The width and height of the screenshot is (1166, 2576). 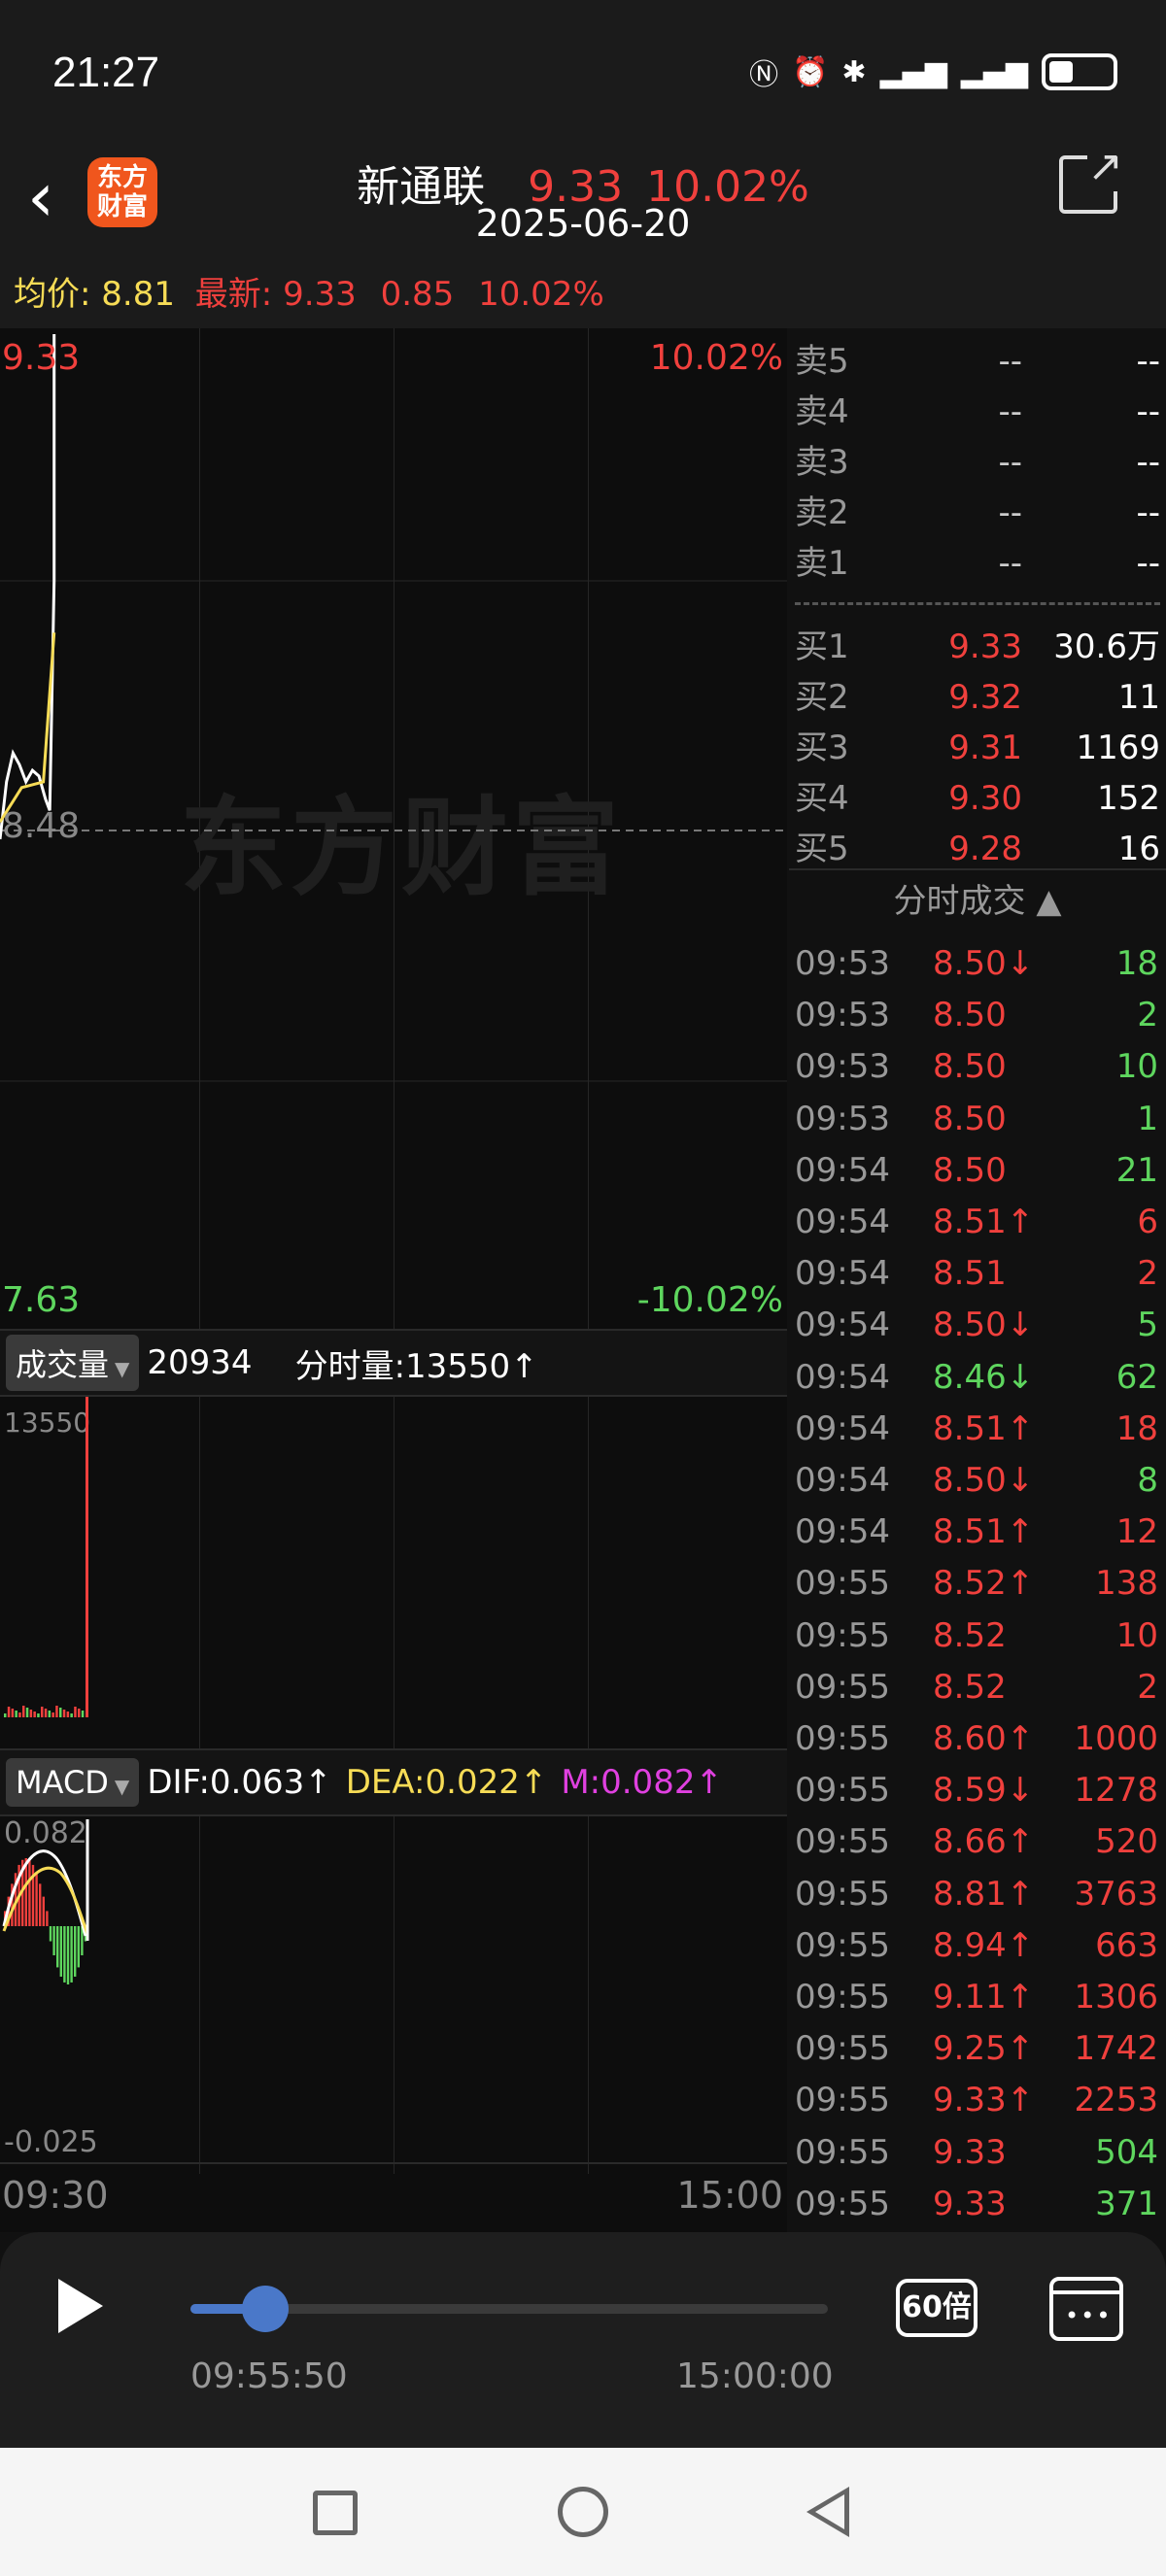 I want to click on speed-button: 60倍, so click(x=936, y=2308).